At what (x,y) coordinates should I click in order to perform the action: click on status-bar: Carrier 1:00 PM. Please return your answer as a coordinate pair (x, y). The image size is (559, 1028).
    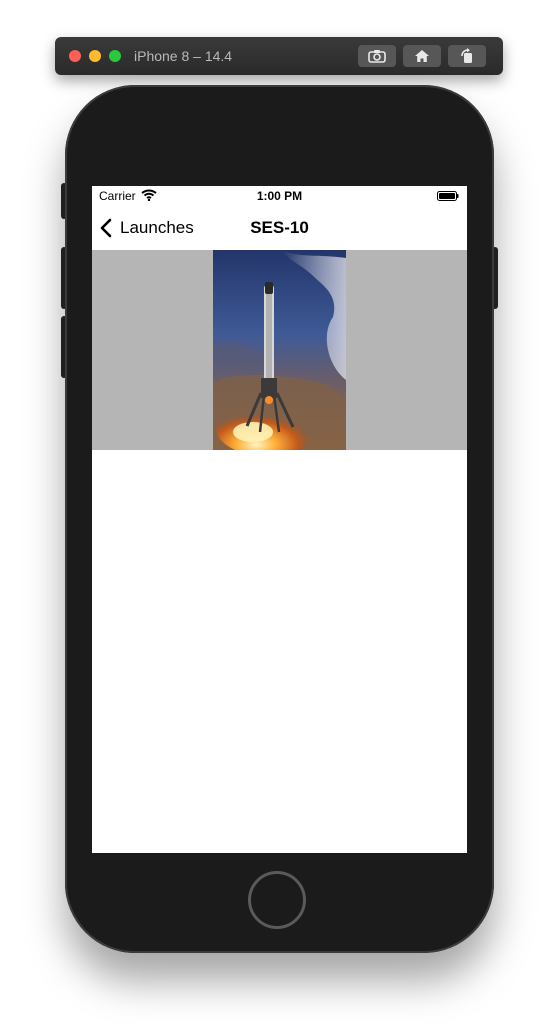
    Looking at the image, I should click on (279, 196).